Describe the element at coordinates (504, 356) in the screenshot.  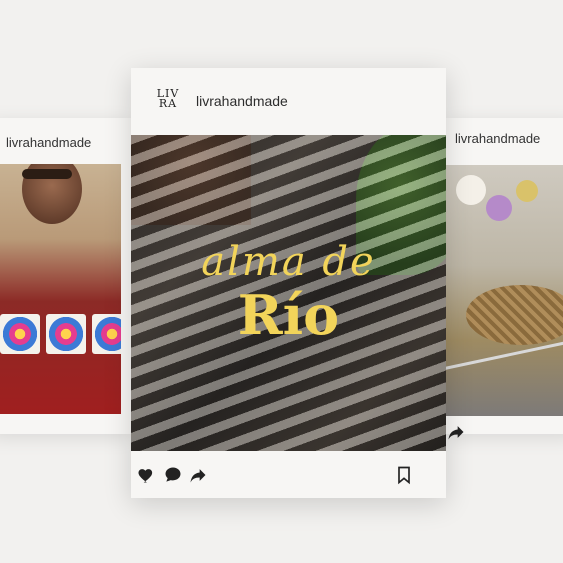
I see `bike-handlebar` at that location.